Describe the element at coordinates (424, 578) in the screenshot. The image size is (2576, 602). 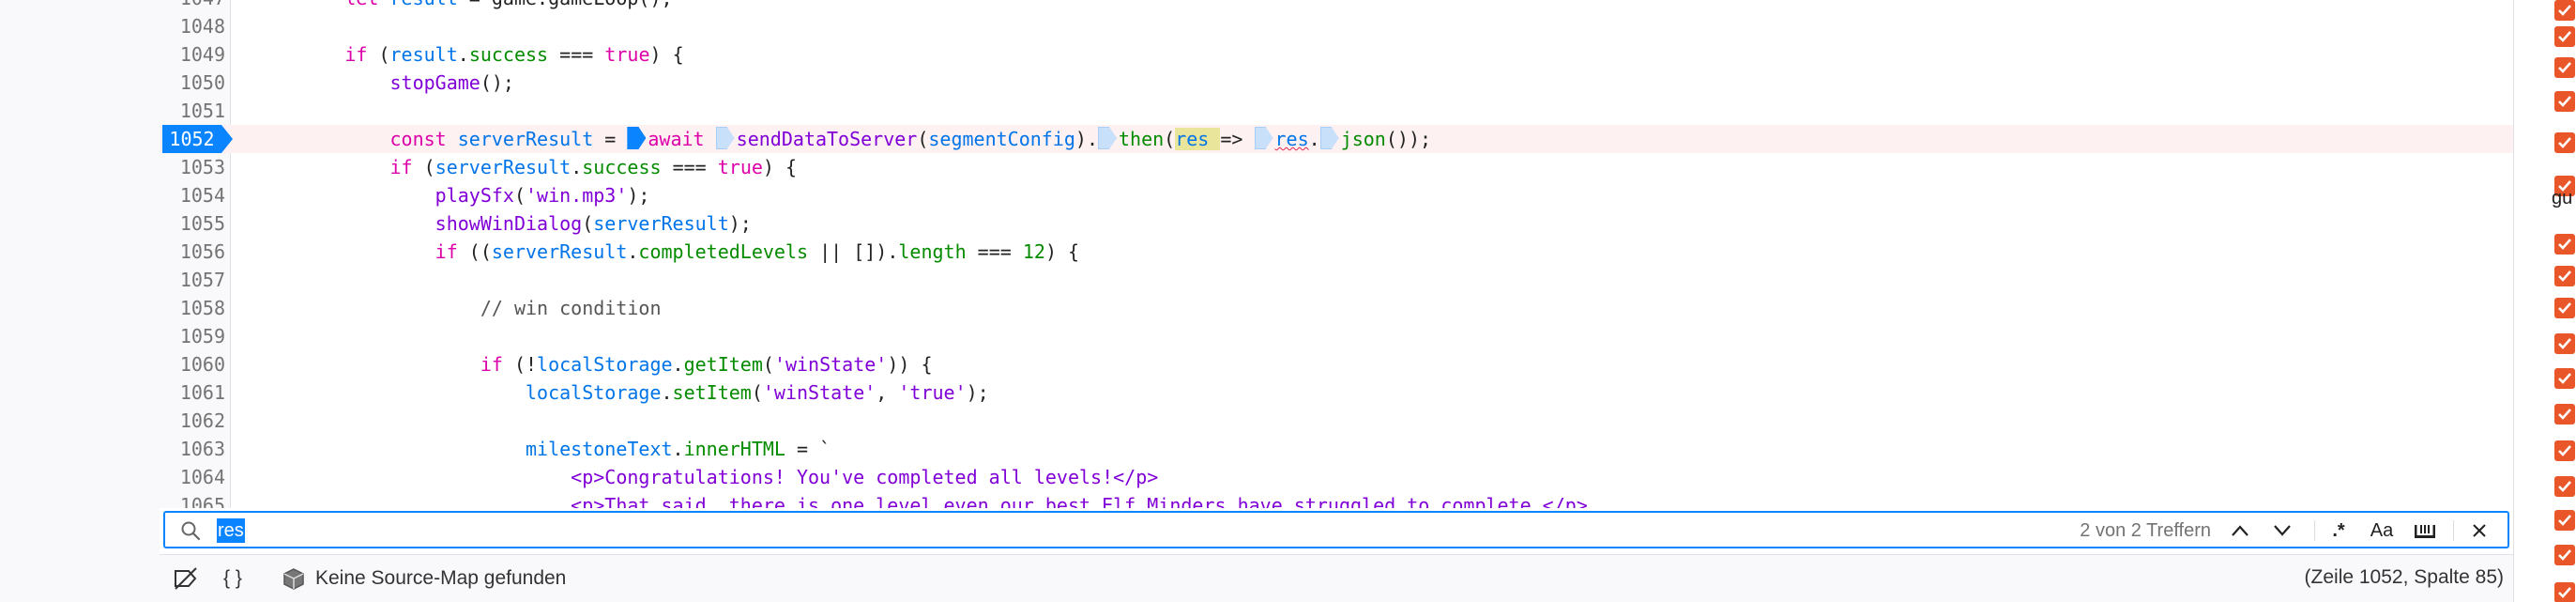
I see `sourcemap-button: Keine Source-Map gefunden` at that location.